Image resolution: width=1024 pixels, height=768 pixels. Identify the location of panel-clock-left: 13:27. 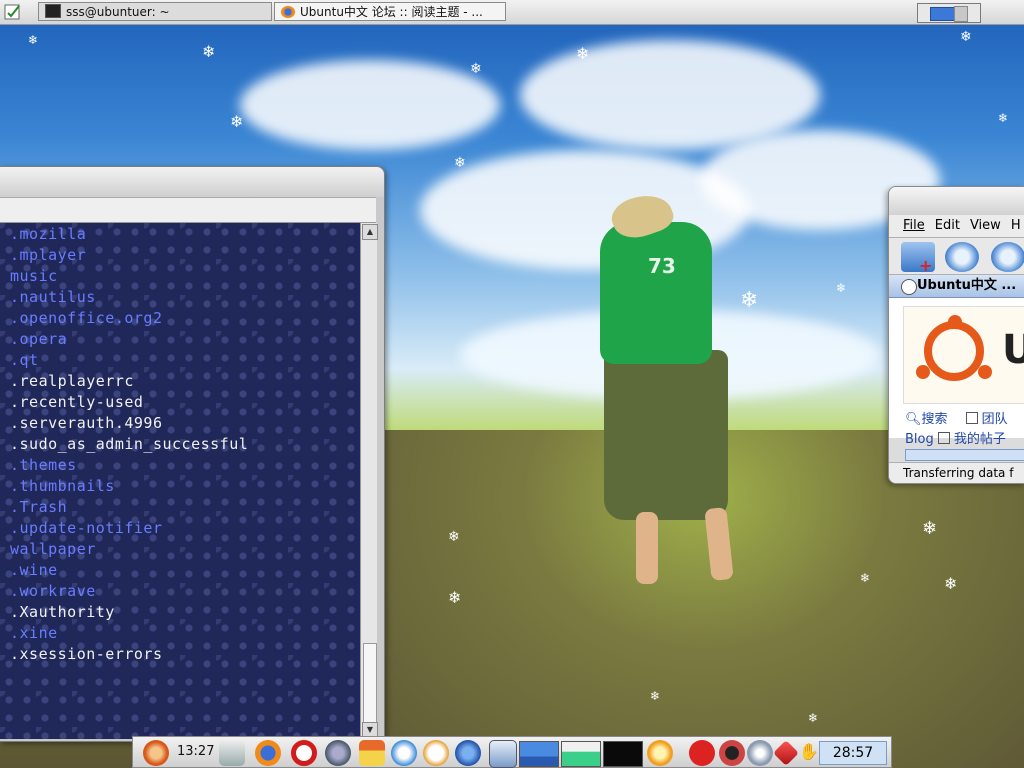
(195, 751).